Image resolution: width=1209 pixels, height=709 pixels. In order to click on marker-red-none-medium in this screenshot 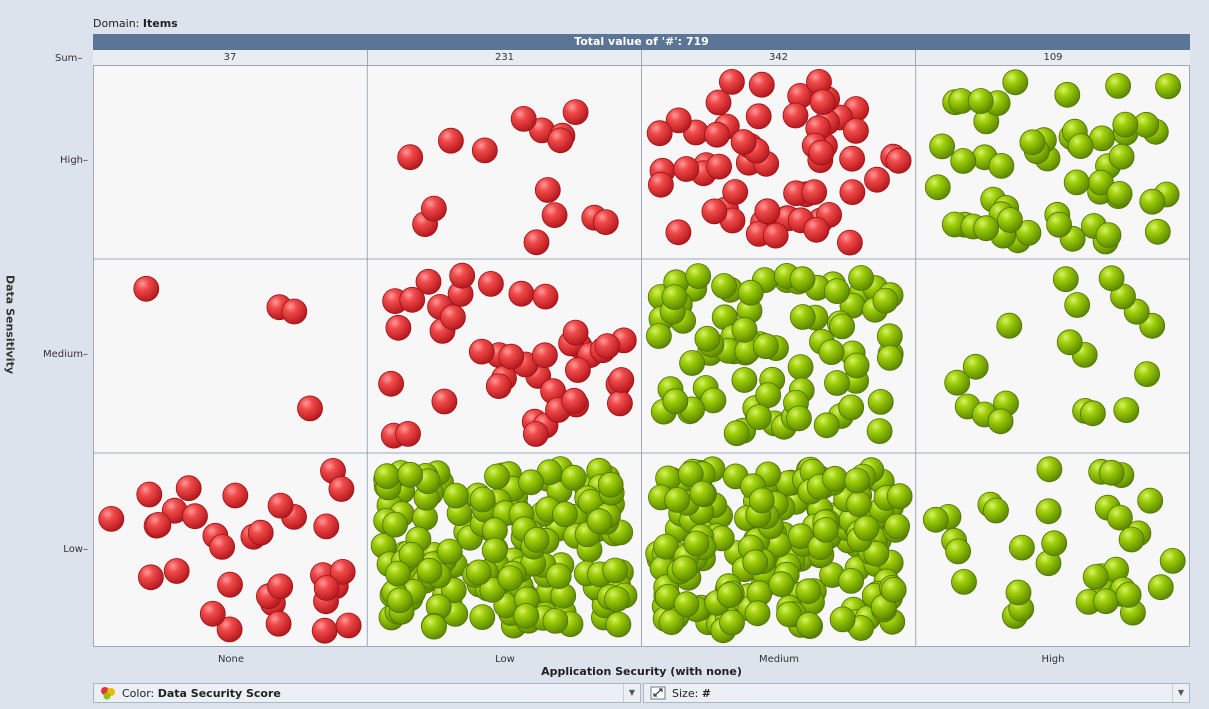, I will do `click(310, 408)`.